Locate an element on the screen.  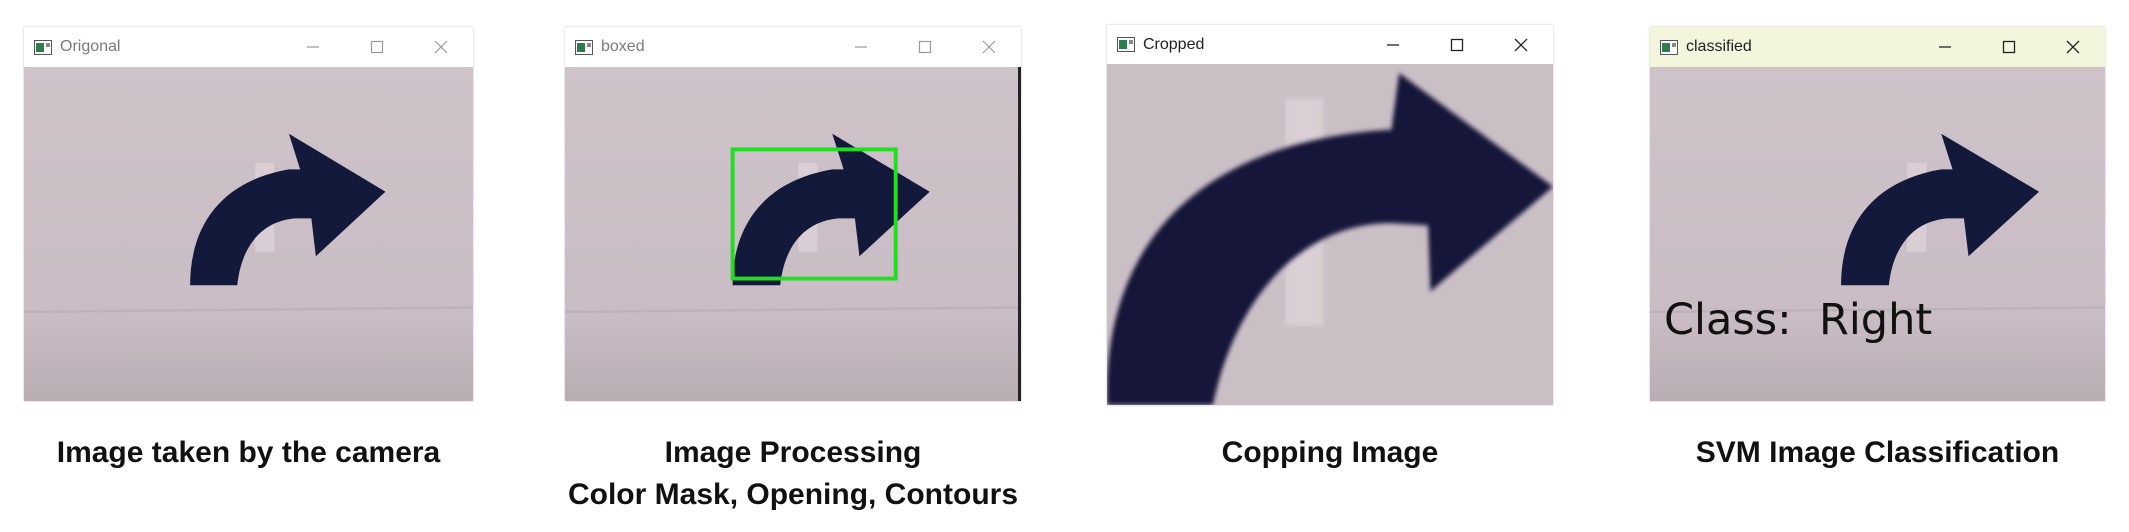
window-titlebar: boxed is located at coordinates (793, 47).